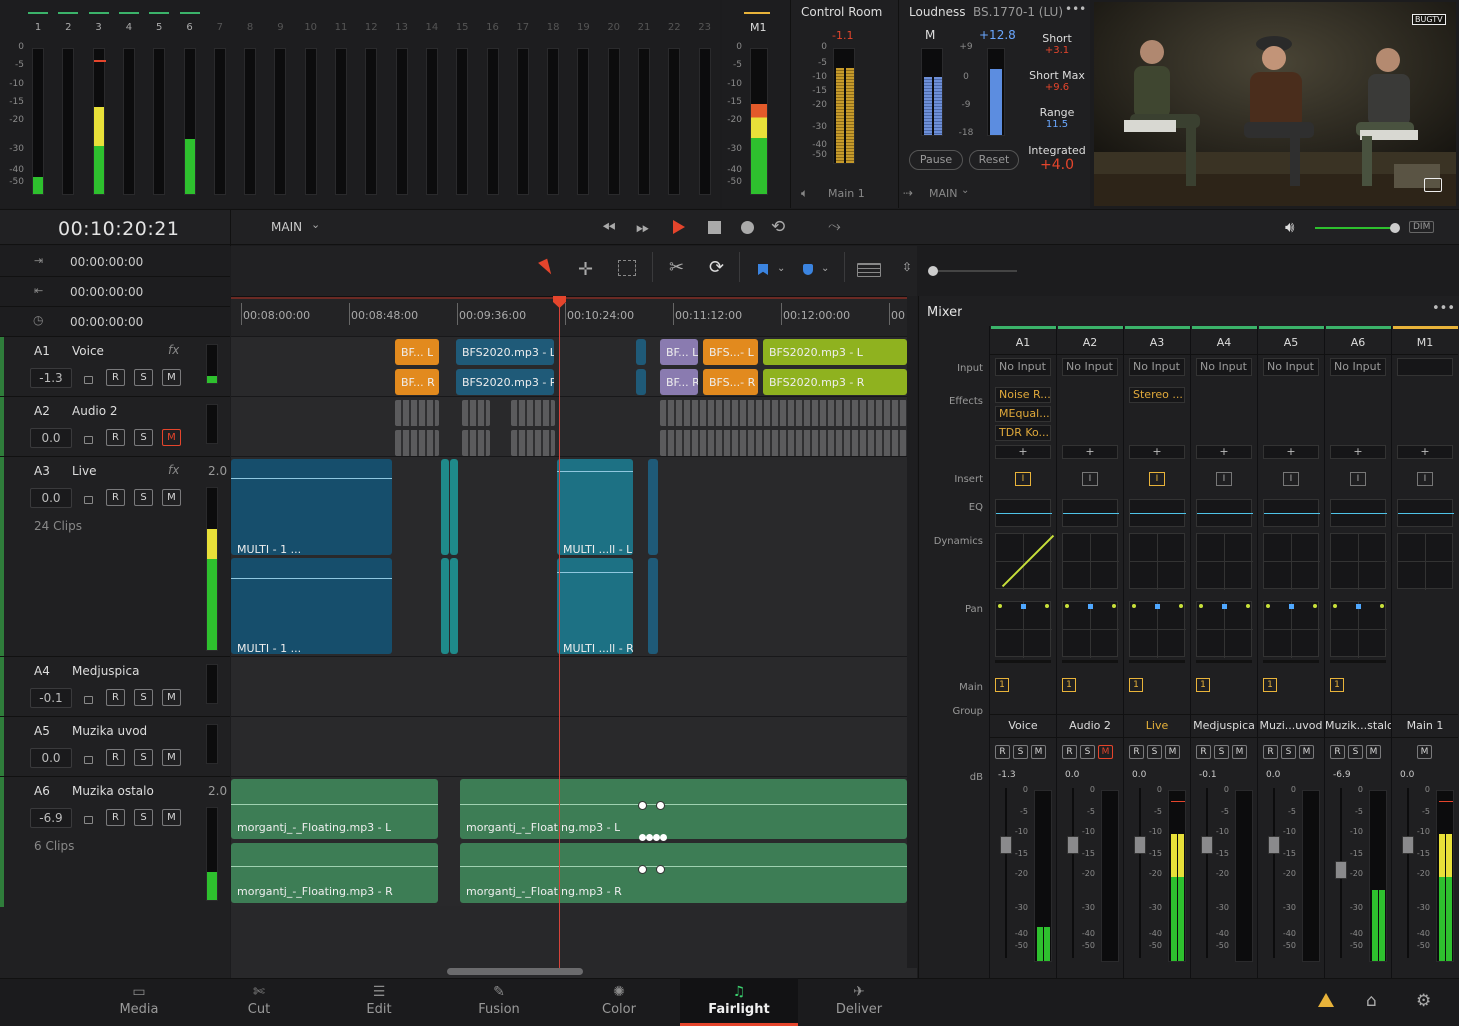 This screenshot has height=1026, width=1459. I want to click on loudness-menu-icon: •••, so click(1075, 9).